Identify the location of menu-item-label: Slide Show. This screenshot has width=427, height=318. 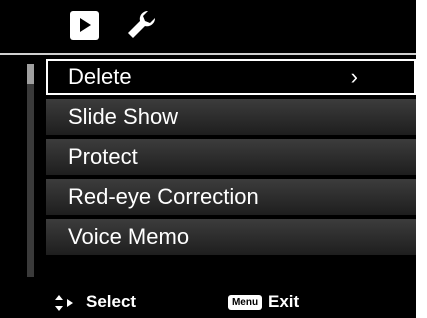
(123, 116).